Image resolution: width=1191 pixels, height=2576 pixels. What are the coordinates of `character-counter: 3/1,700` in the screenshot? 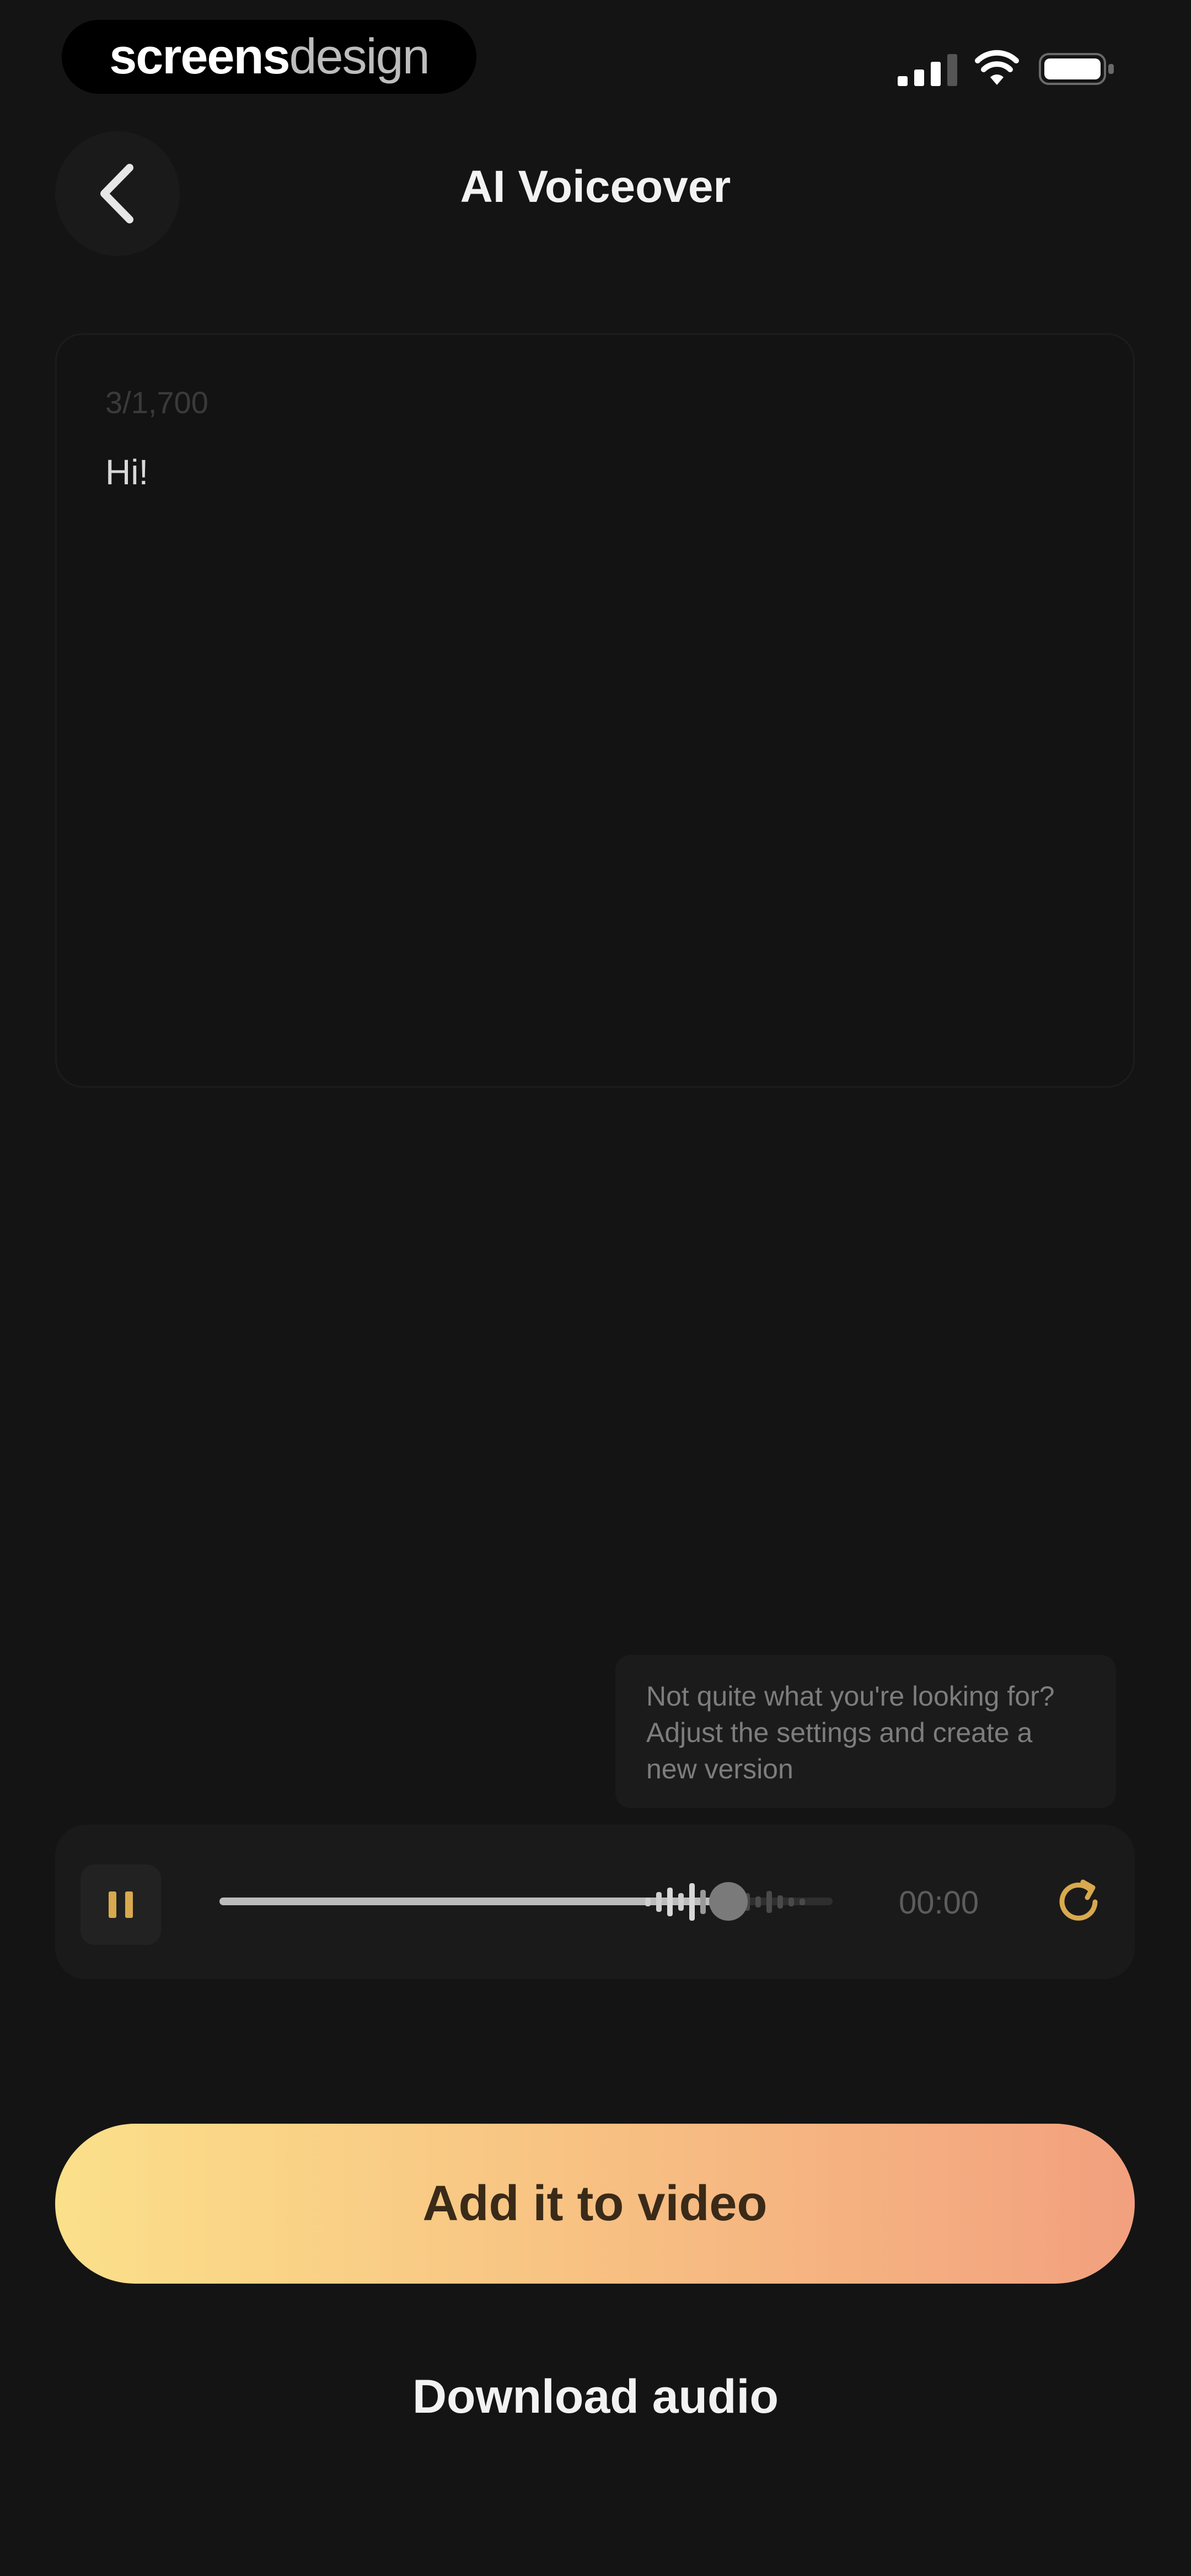 It's located at (157, 402).